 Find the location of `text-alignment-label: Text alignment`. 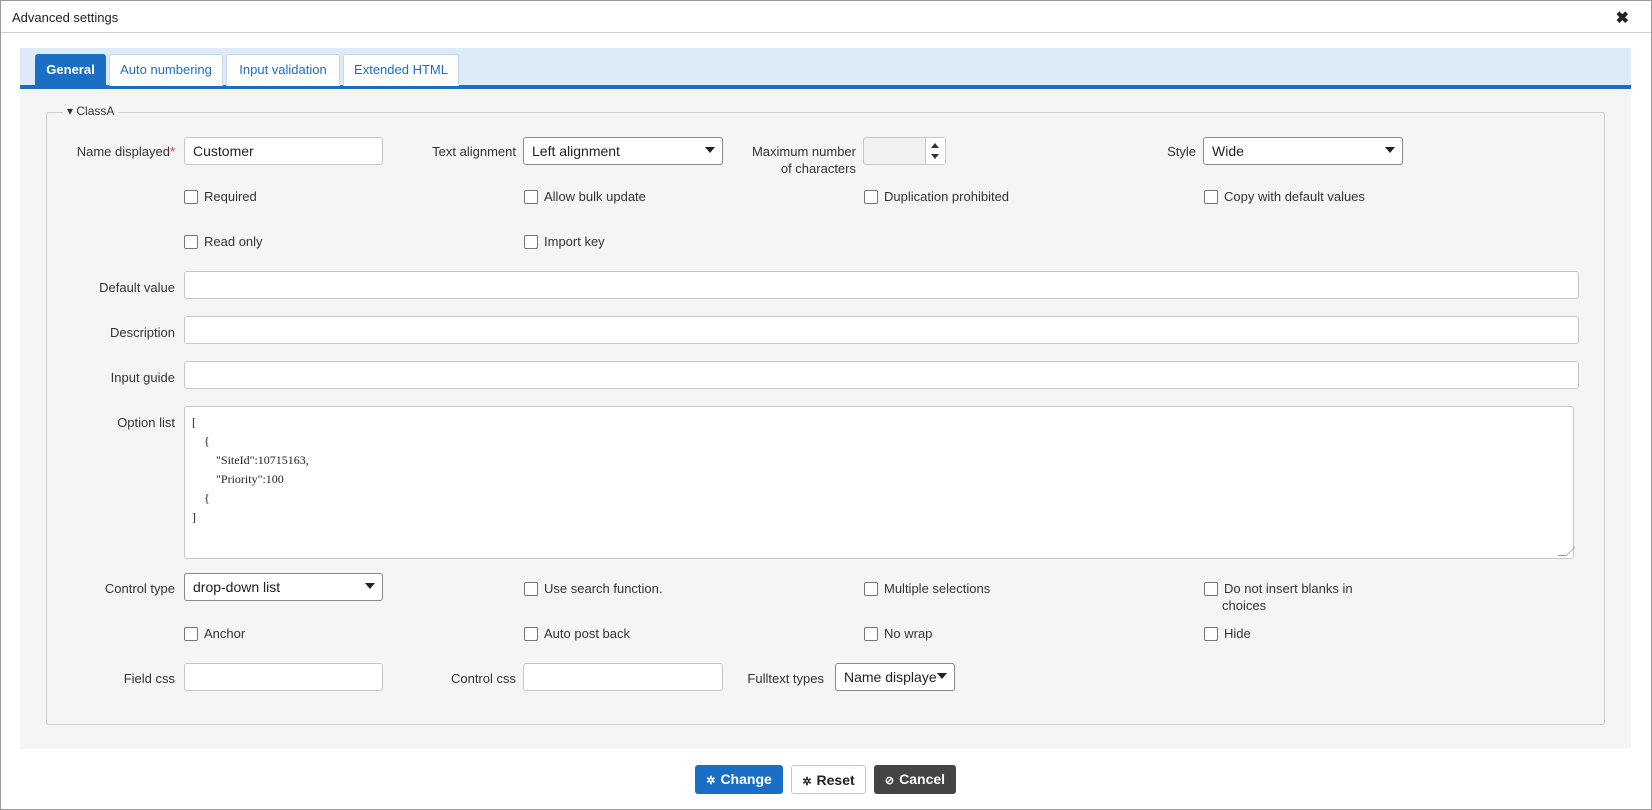

text-alignment-label: Text alignment is located at coordinates (474, 151).